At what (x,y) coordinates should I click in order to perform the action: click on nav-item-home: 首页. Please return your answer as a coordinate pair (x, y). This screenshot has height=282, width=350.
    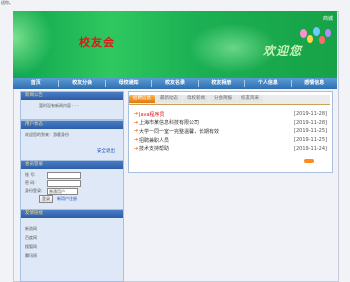
    Looking at the image, I should click on (35, 83).